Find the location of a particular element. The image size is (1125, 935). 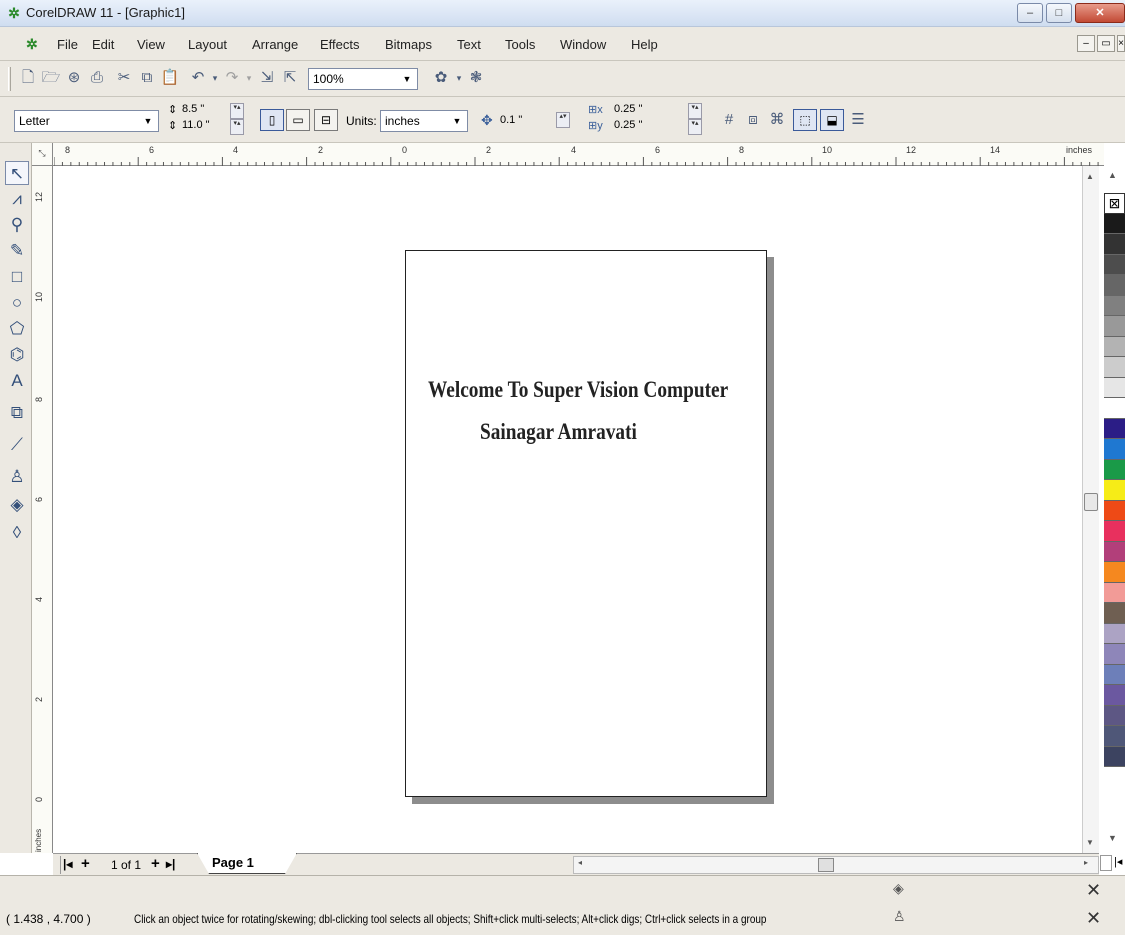

menu-text: Text is located at coordinates (469, 44).